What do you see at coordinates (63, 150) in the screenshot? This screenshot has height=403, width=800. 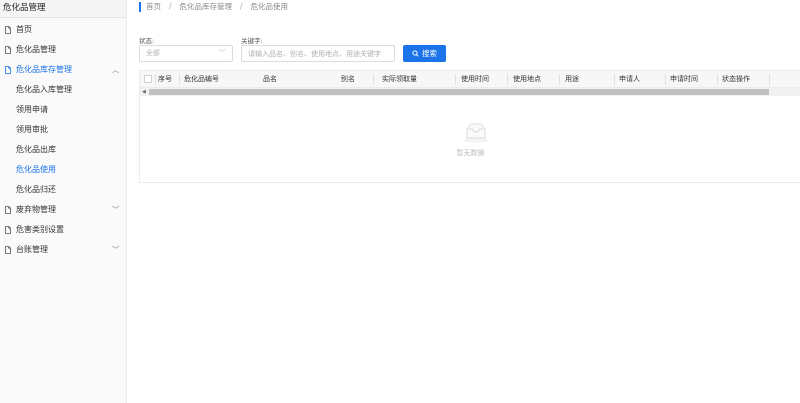 I see `sidebar-subitem-outbound: 危化品出库` at bounding box center [63, 150].